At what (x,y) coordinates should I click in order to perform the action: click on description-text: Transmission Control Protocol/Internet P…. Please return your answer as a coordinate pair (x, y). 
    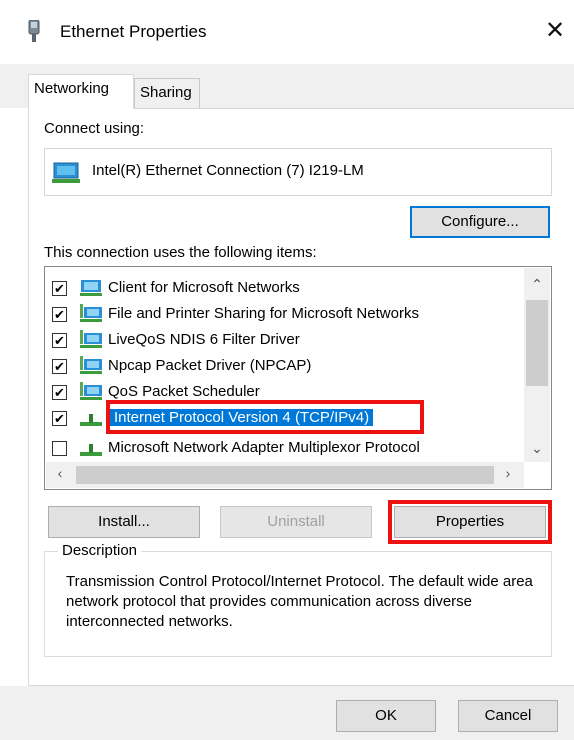
    Looking at the image, I should click on (299, 601).